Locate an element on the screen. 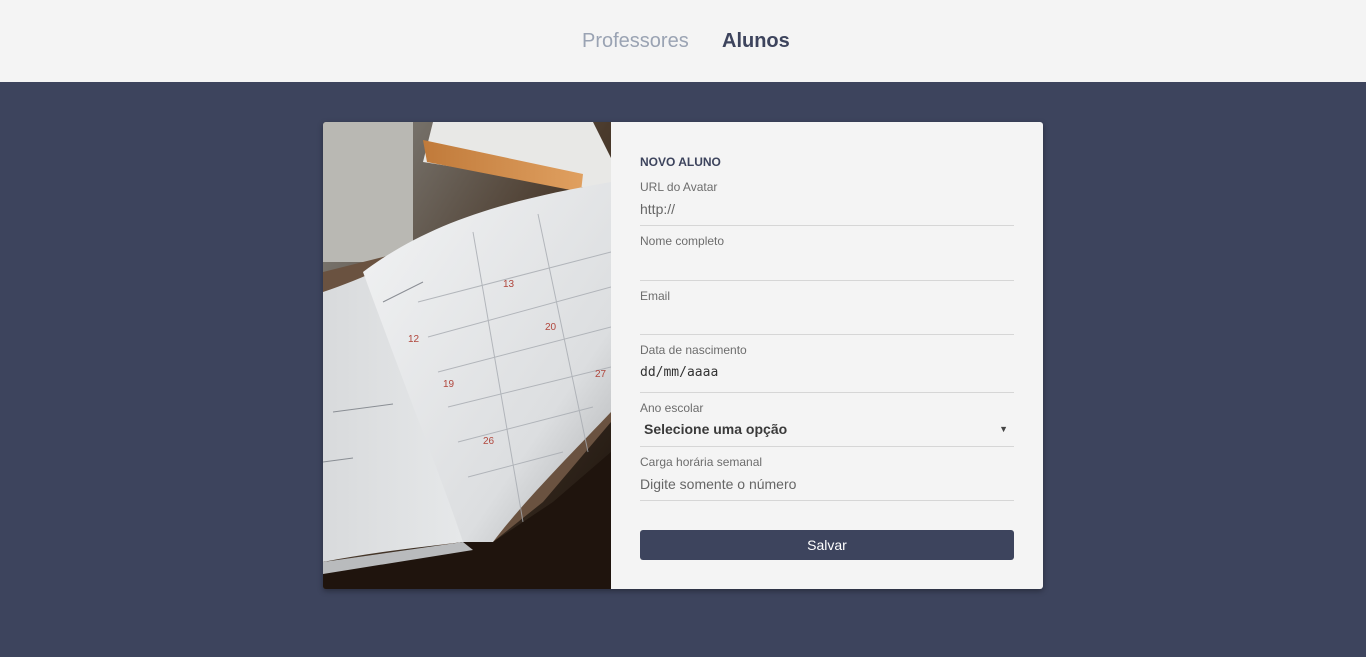 The width and height of the screenshot is (1366, 657). full-name-input is located at coordinates (827, 264).